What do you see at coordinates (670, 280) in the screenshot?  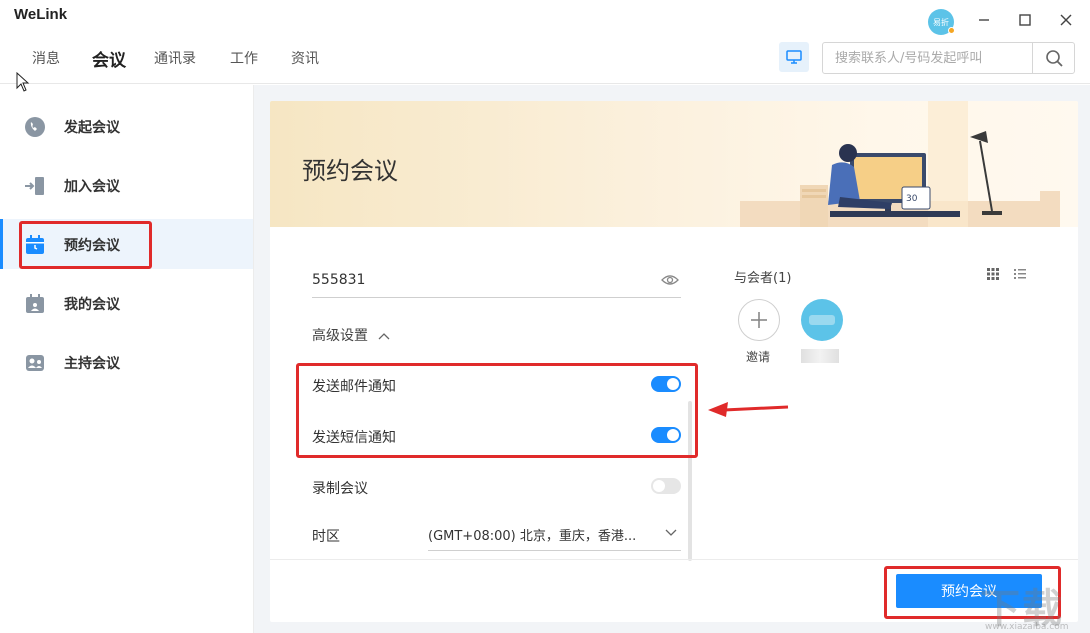 I see `eye-icon` at bounding box center [670, 280].